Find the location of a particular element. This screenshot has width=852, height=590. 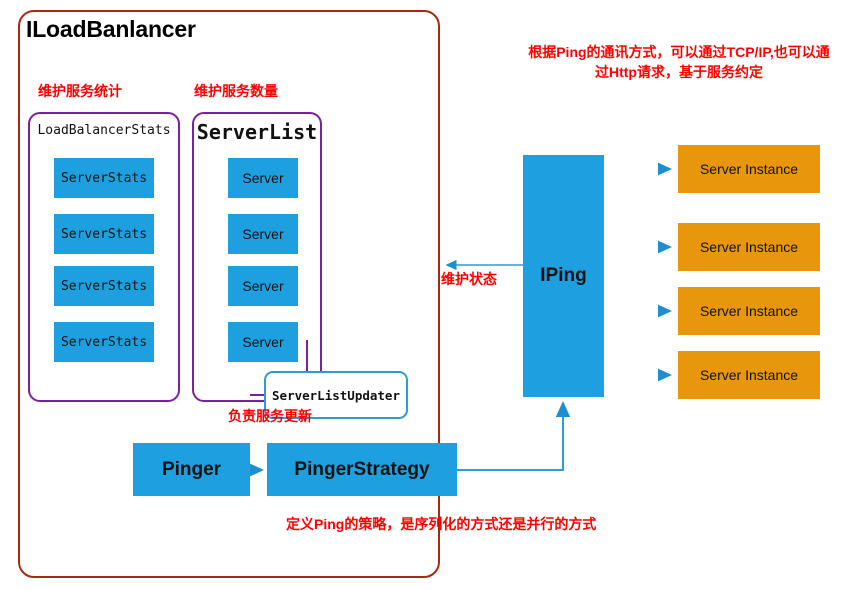

node-pinger: Pinger is located at coordinates (191, 469).